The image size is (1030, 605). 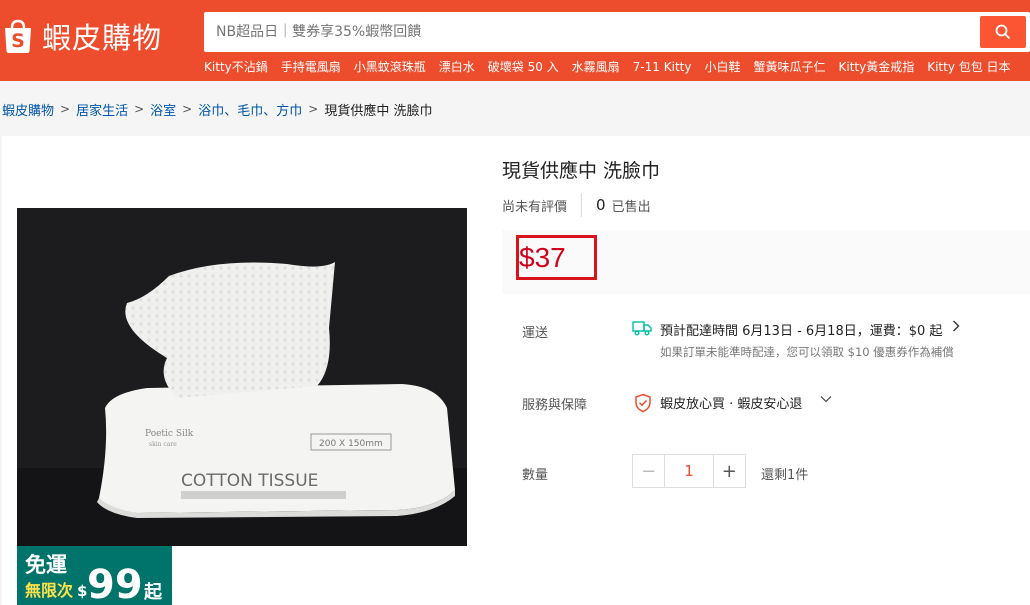 I want to click on promo-currency: $, so click(x=82, y=591).